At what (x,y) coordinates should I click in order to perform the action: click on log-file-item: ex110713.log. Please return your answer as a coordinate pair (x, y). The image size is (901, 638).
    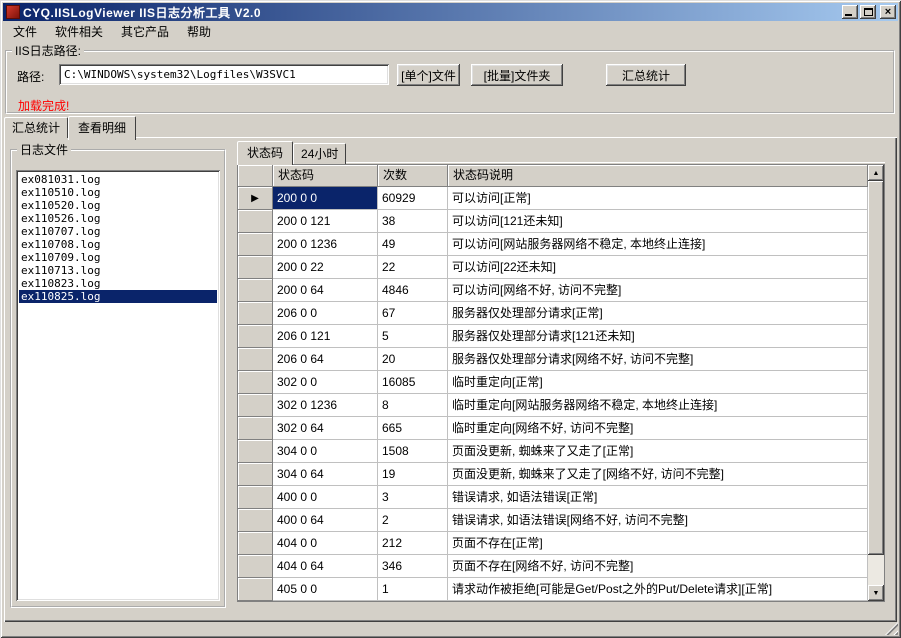
    Looking at the image, I should click on (118, 270).